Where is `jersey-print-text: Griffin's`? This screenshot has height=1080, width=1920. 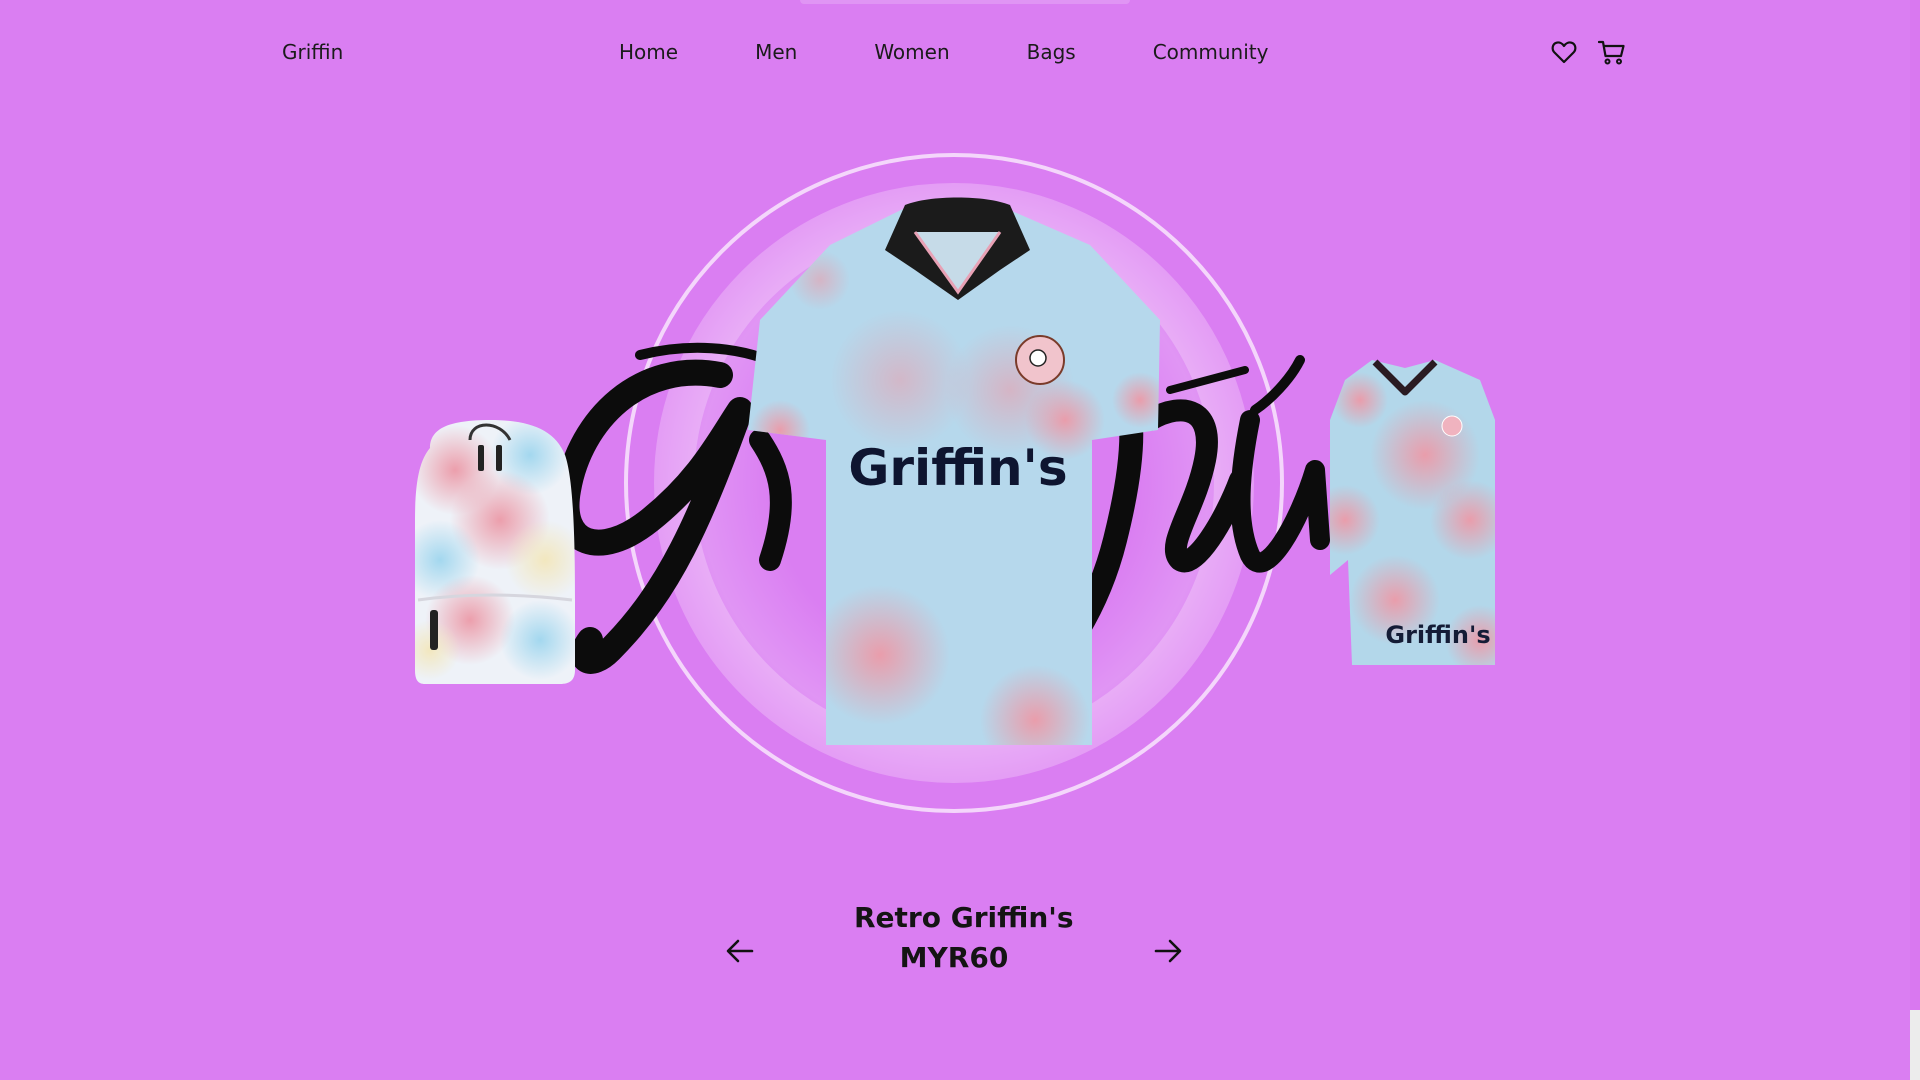 jersey-print-text: Griffin's is located at coordinates (957, 468).